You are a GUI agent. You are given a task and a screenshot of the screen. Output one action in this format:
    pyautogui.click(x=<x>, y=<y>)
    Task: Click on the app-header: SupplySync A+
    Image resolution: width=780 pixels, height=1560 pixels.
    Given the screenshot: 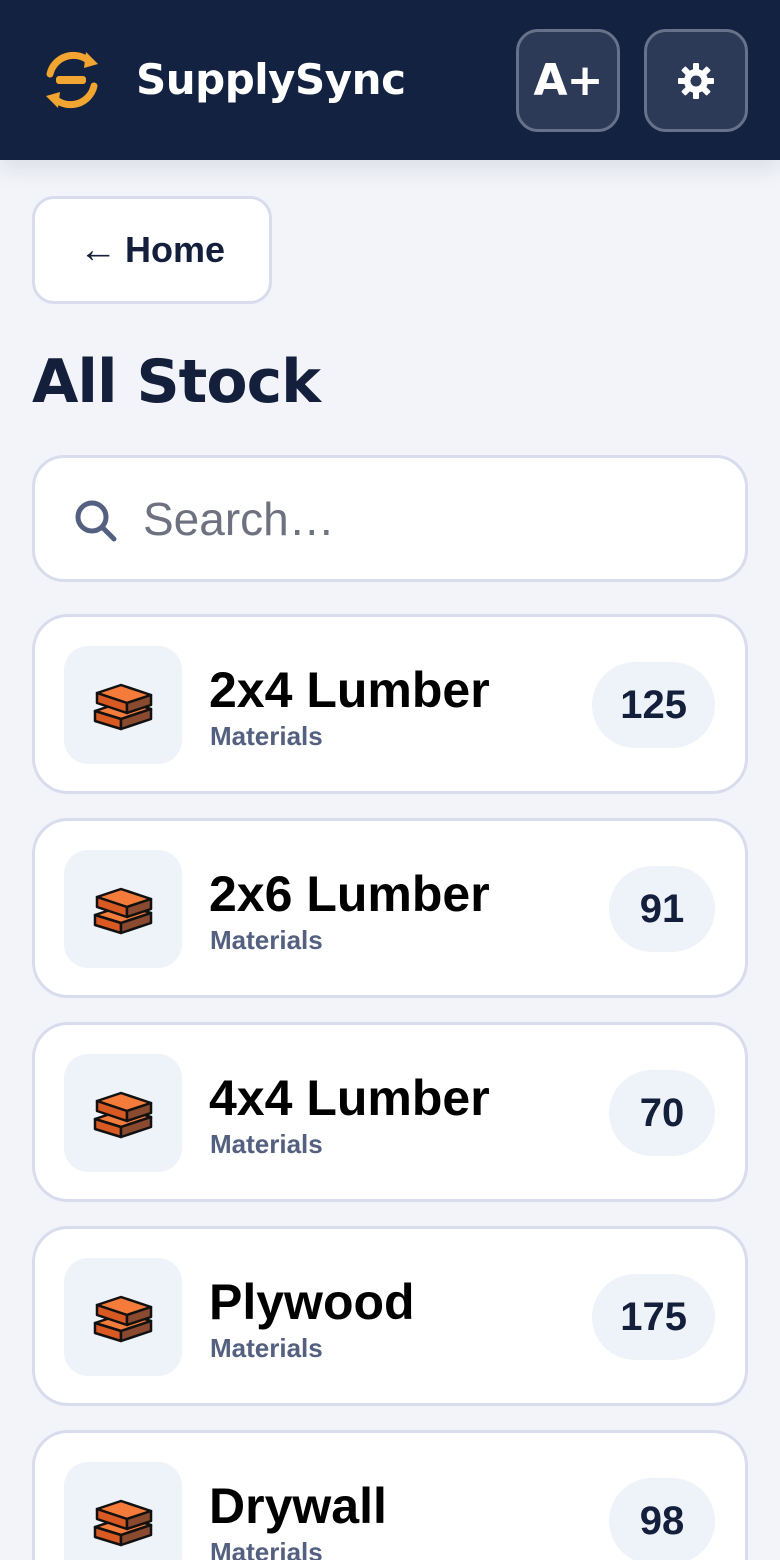 What is the action you would take?
    pyautogui.click(x=390, y=80)
    